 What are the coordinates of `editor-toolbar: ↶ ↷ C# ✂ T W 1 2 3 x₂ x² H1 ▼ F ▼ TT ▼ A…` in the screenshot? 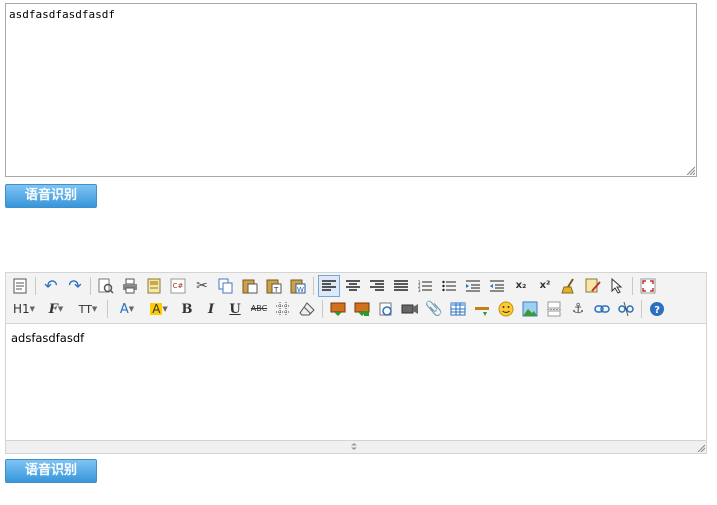 It's located at (356, 298).